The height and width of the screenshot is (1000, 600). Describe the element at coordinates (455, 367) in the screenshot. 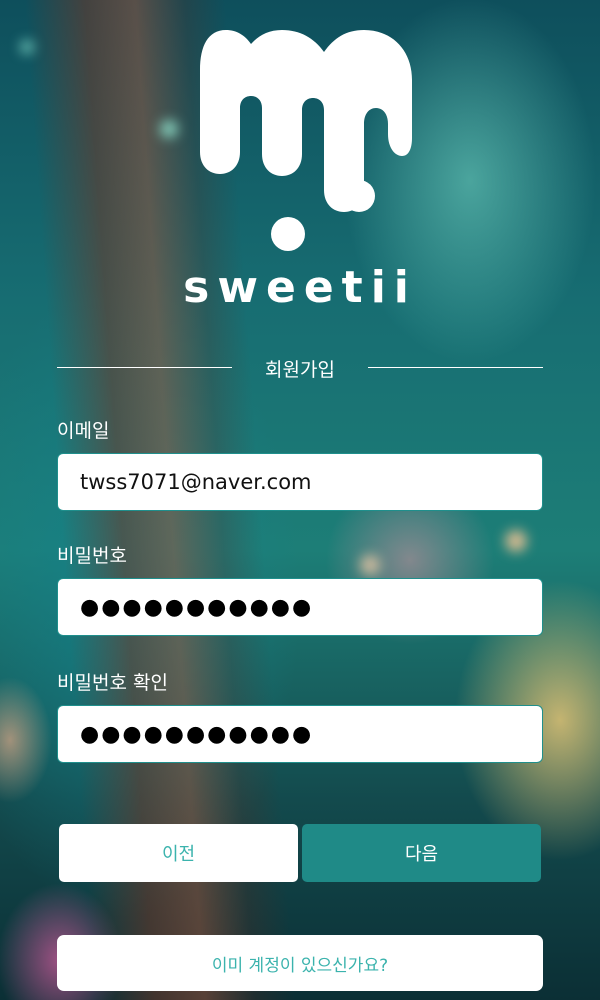

I see `divider-line-right` at that location.